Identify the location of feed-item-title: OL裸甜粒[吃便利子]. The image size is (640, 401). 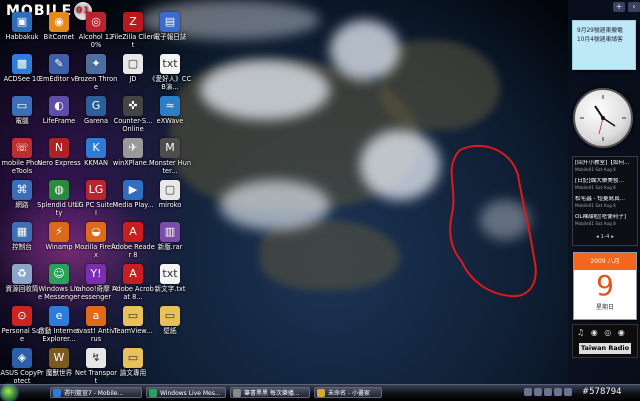
(601, 217).